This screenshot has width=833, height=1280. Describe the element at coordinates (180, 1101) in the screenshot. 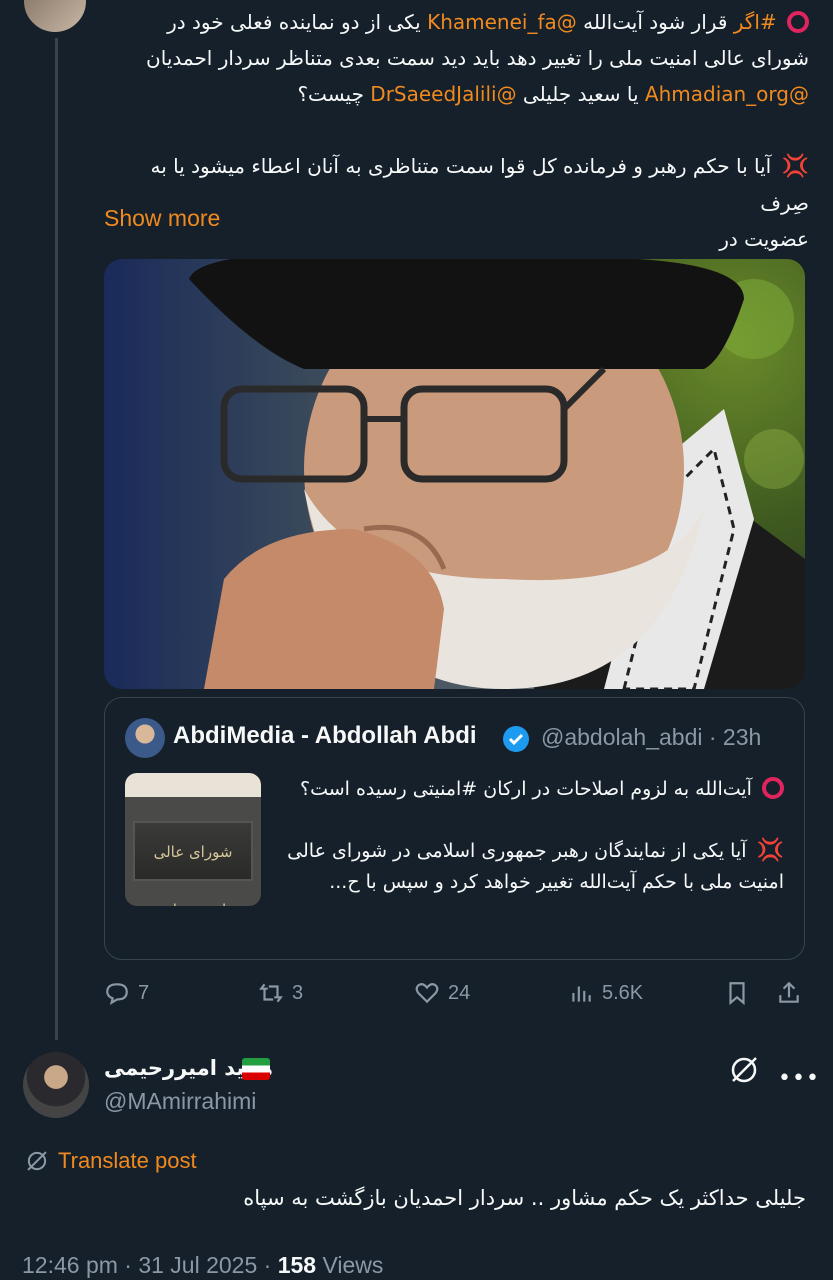

I see `reply-author-handle: @MAmirrahimi` at that location.